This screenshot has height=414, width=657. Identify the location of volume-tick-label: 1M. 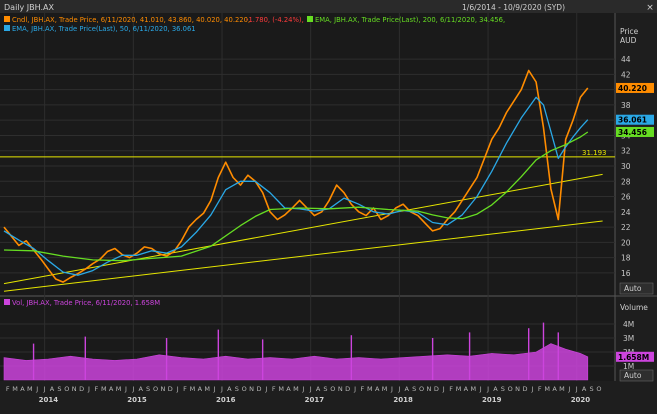
(628, 366).